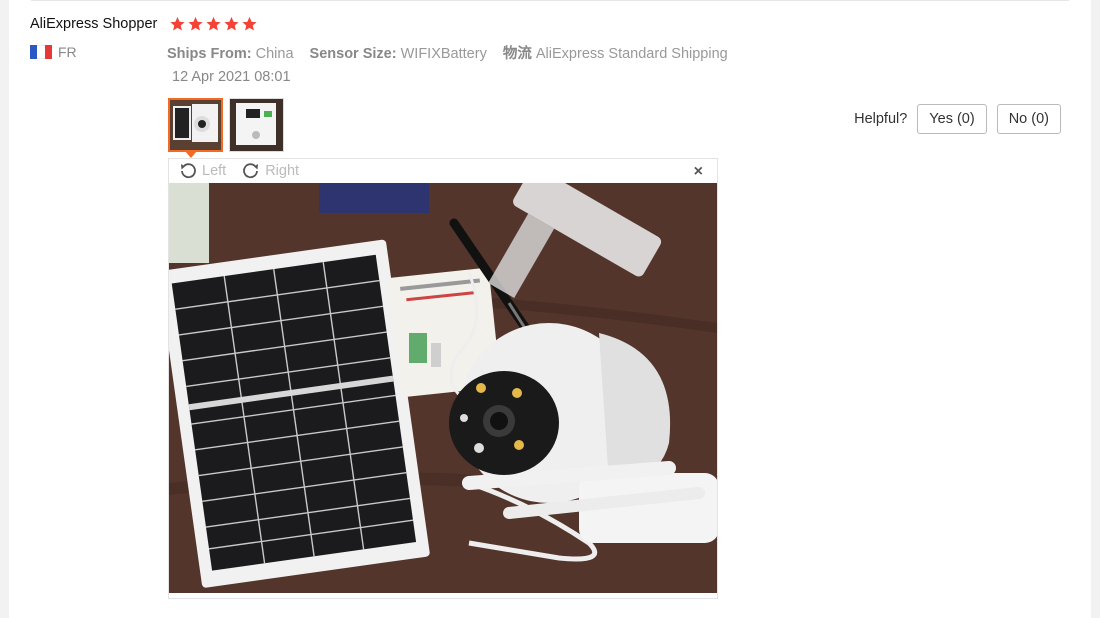 This screenshot has width=1100, height=618. Describe the element at coordinates (41, 52) in the screenshot. I see `flag-france-icon` at that location.